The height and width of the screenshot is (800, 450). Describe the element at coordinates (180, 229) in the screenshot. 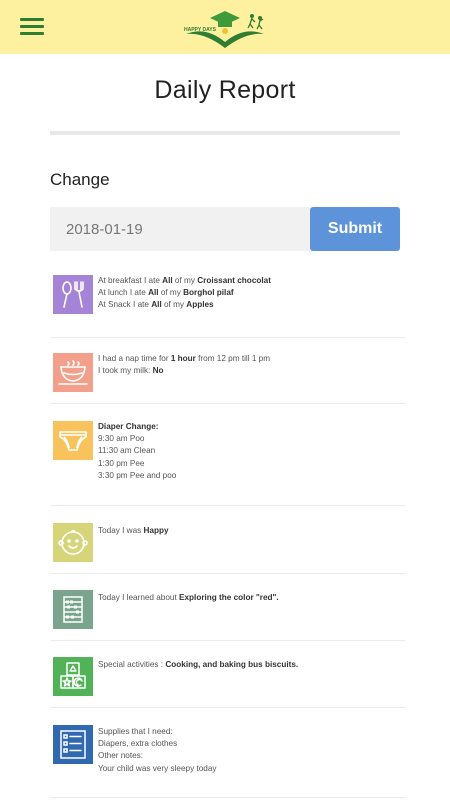

I see `date-input` at that location.